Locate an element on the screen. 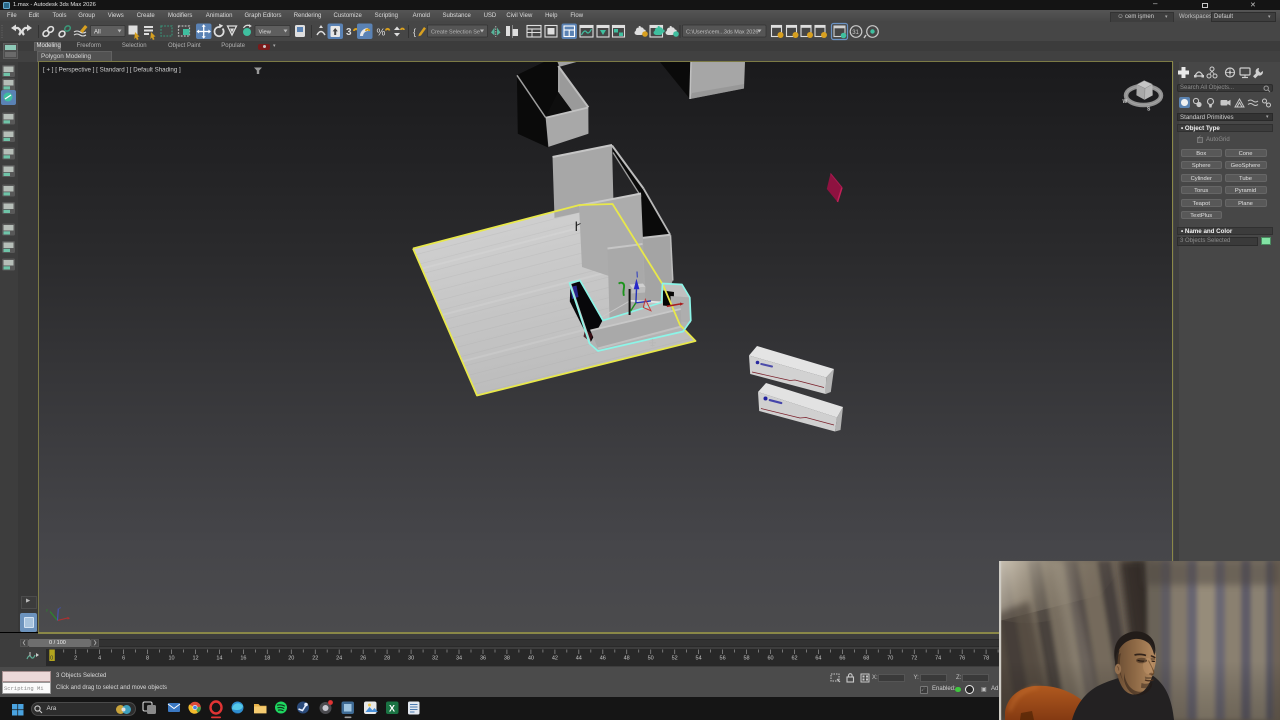 The image size is (1280, 720). svg-text: 68 is located at coordinates (866, 659).